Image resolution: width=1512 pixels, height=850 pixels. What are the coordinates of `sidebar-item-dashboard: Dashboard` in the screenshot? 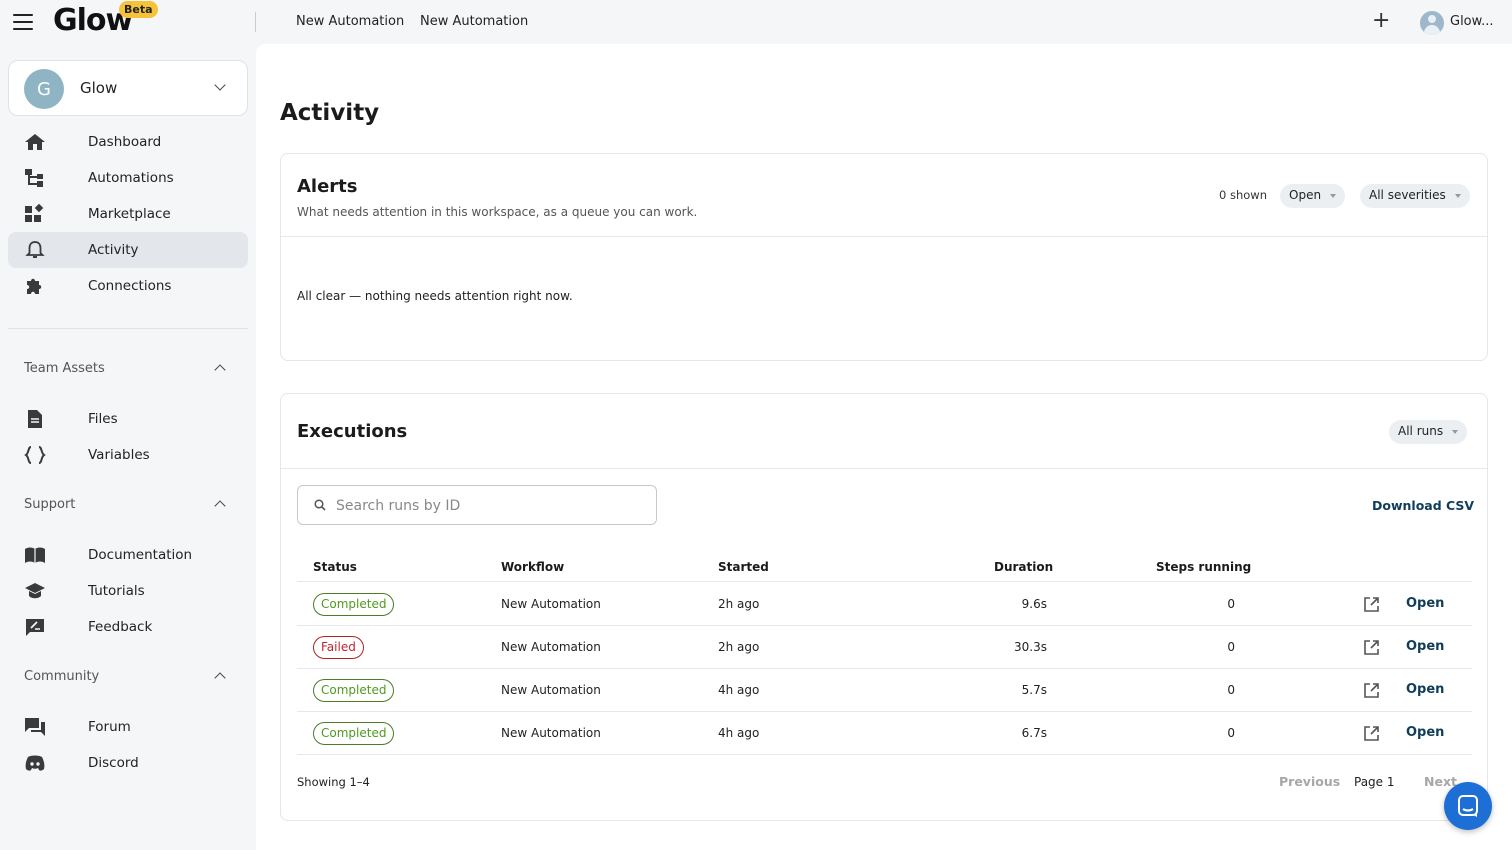 It's located at (128, 142).